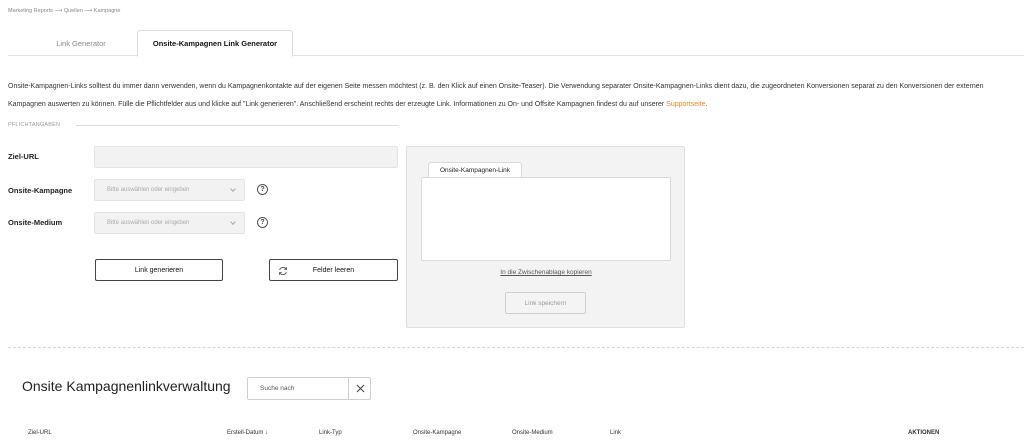  I want to click on support-link: Supportseite, so click(685, 104).